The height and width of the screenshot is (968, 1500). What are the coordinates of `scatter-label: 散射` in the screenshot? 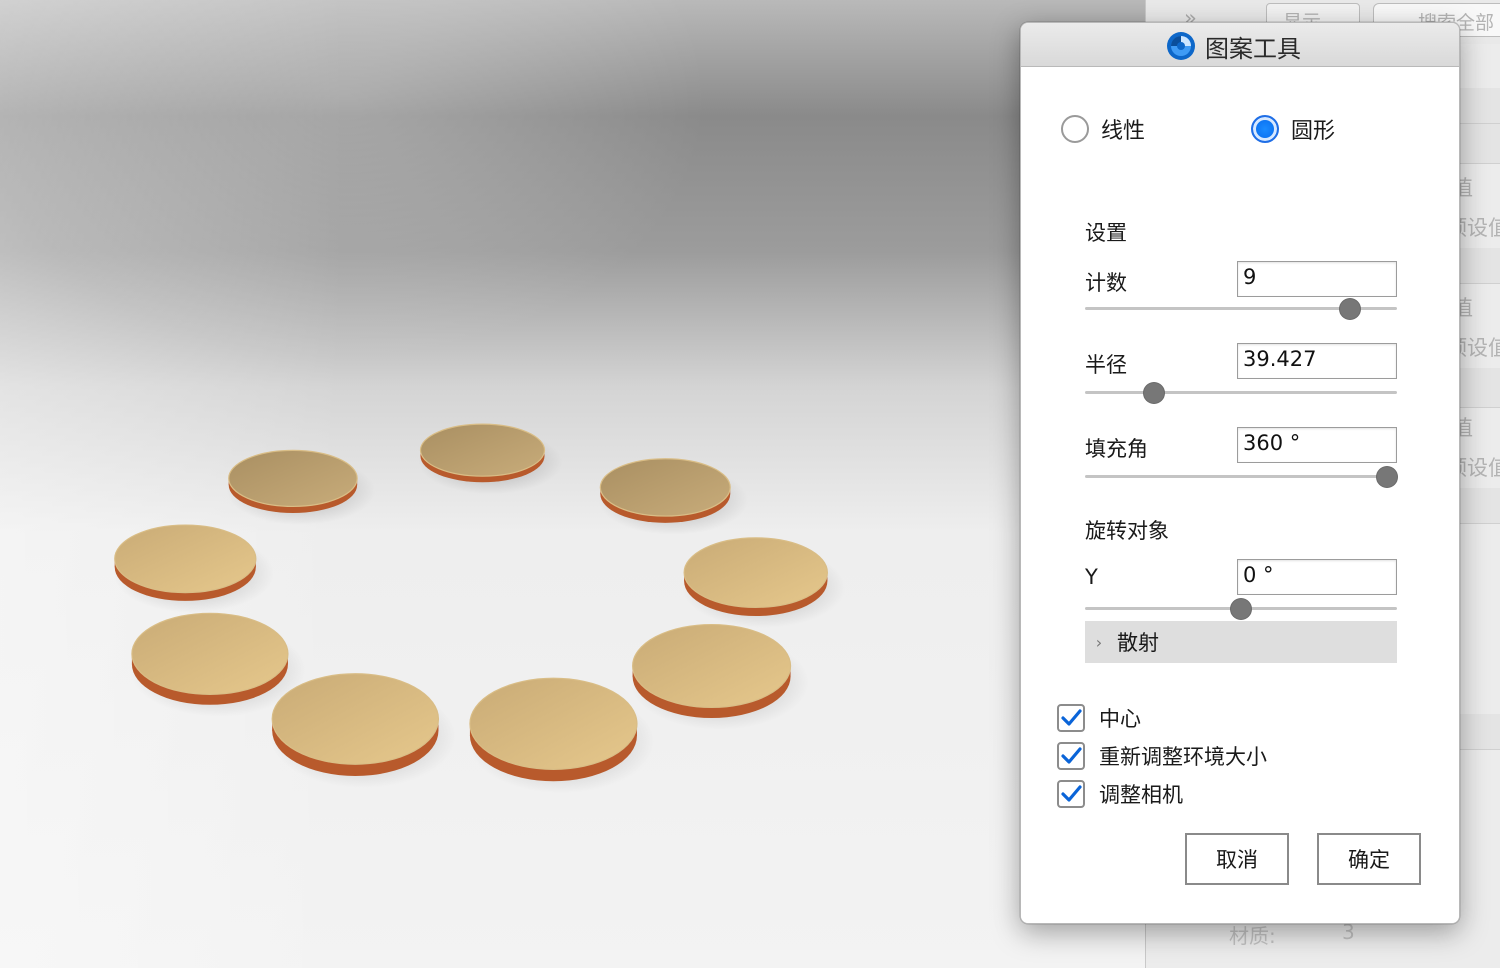 It's located at (1138, 643).